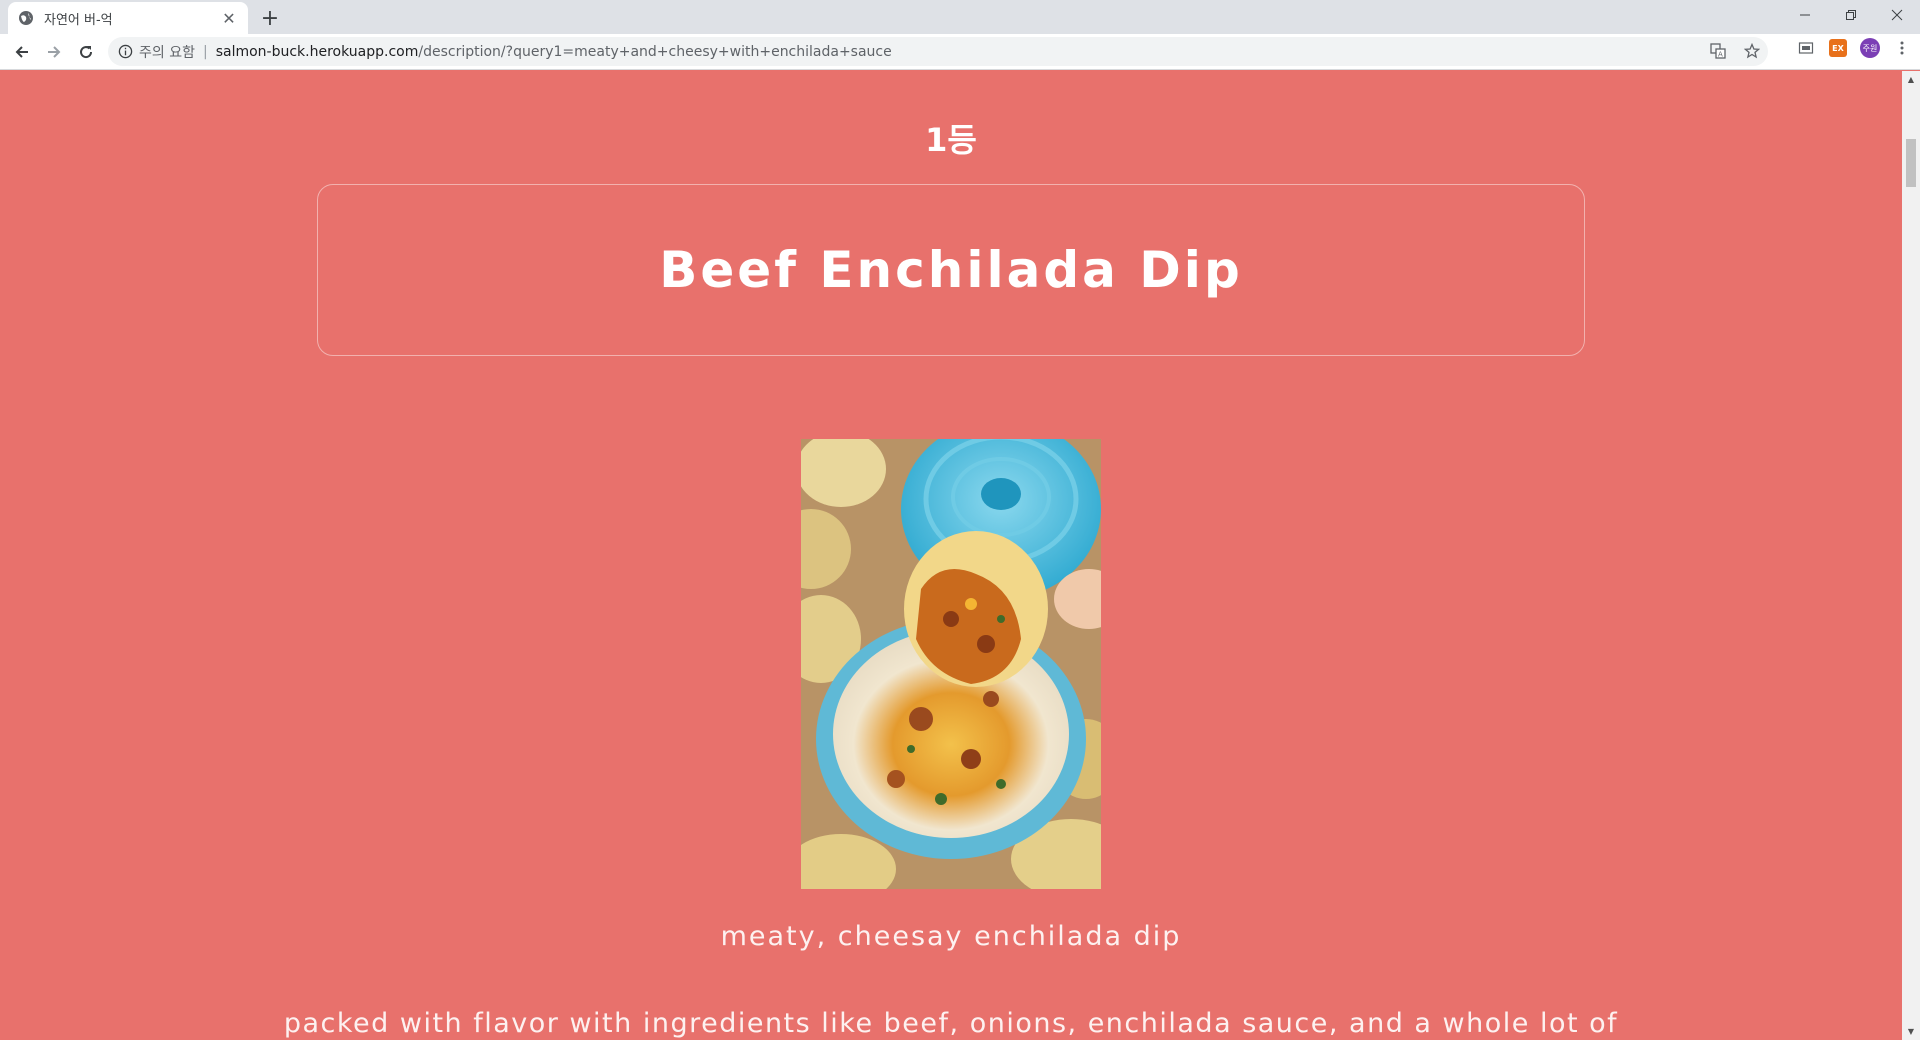 This screenshot has width=1920, height=1040. Describe the element at coordinates (1911, 163) in the screenshot. I see `scroll-thumb` at that location.